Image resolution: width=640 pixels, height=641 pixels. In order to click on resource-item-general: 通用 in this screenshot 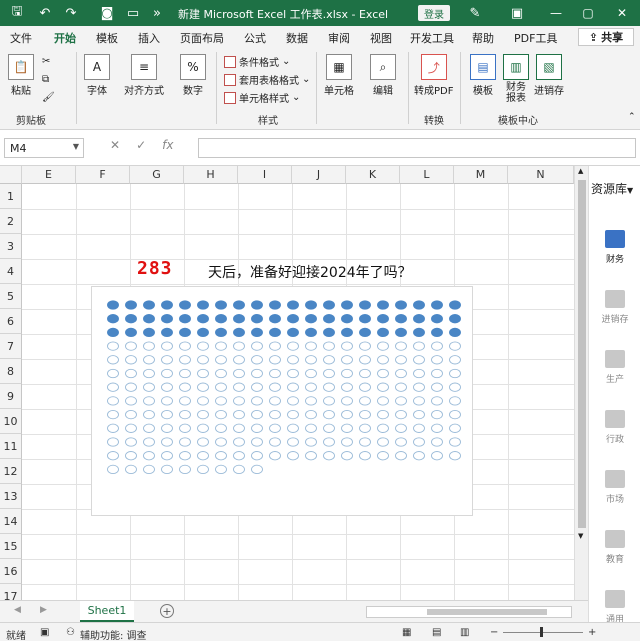, I will do `click(615, 607)`.